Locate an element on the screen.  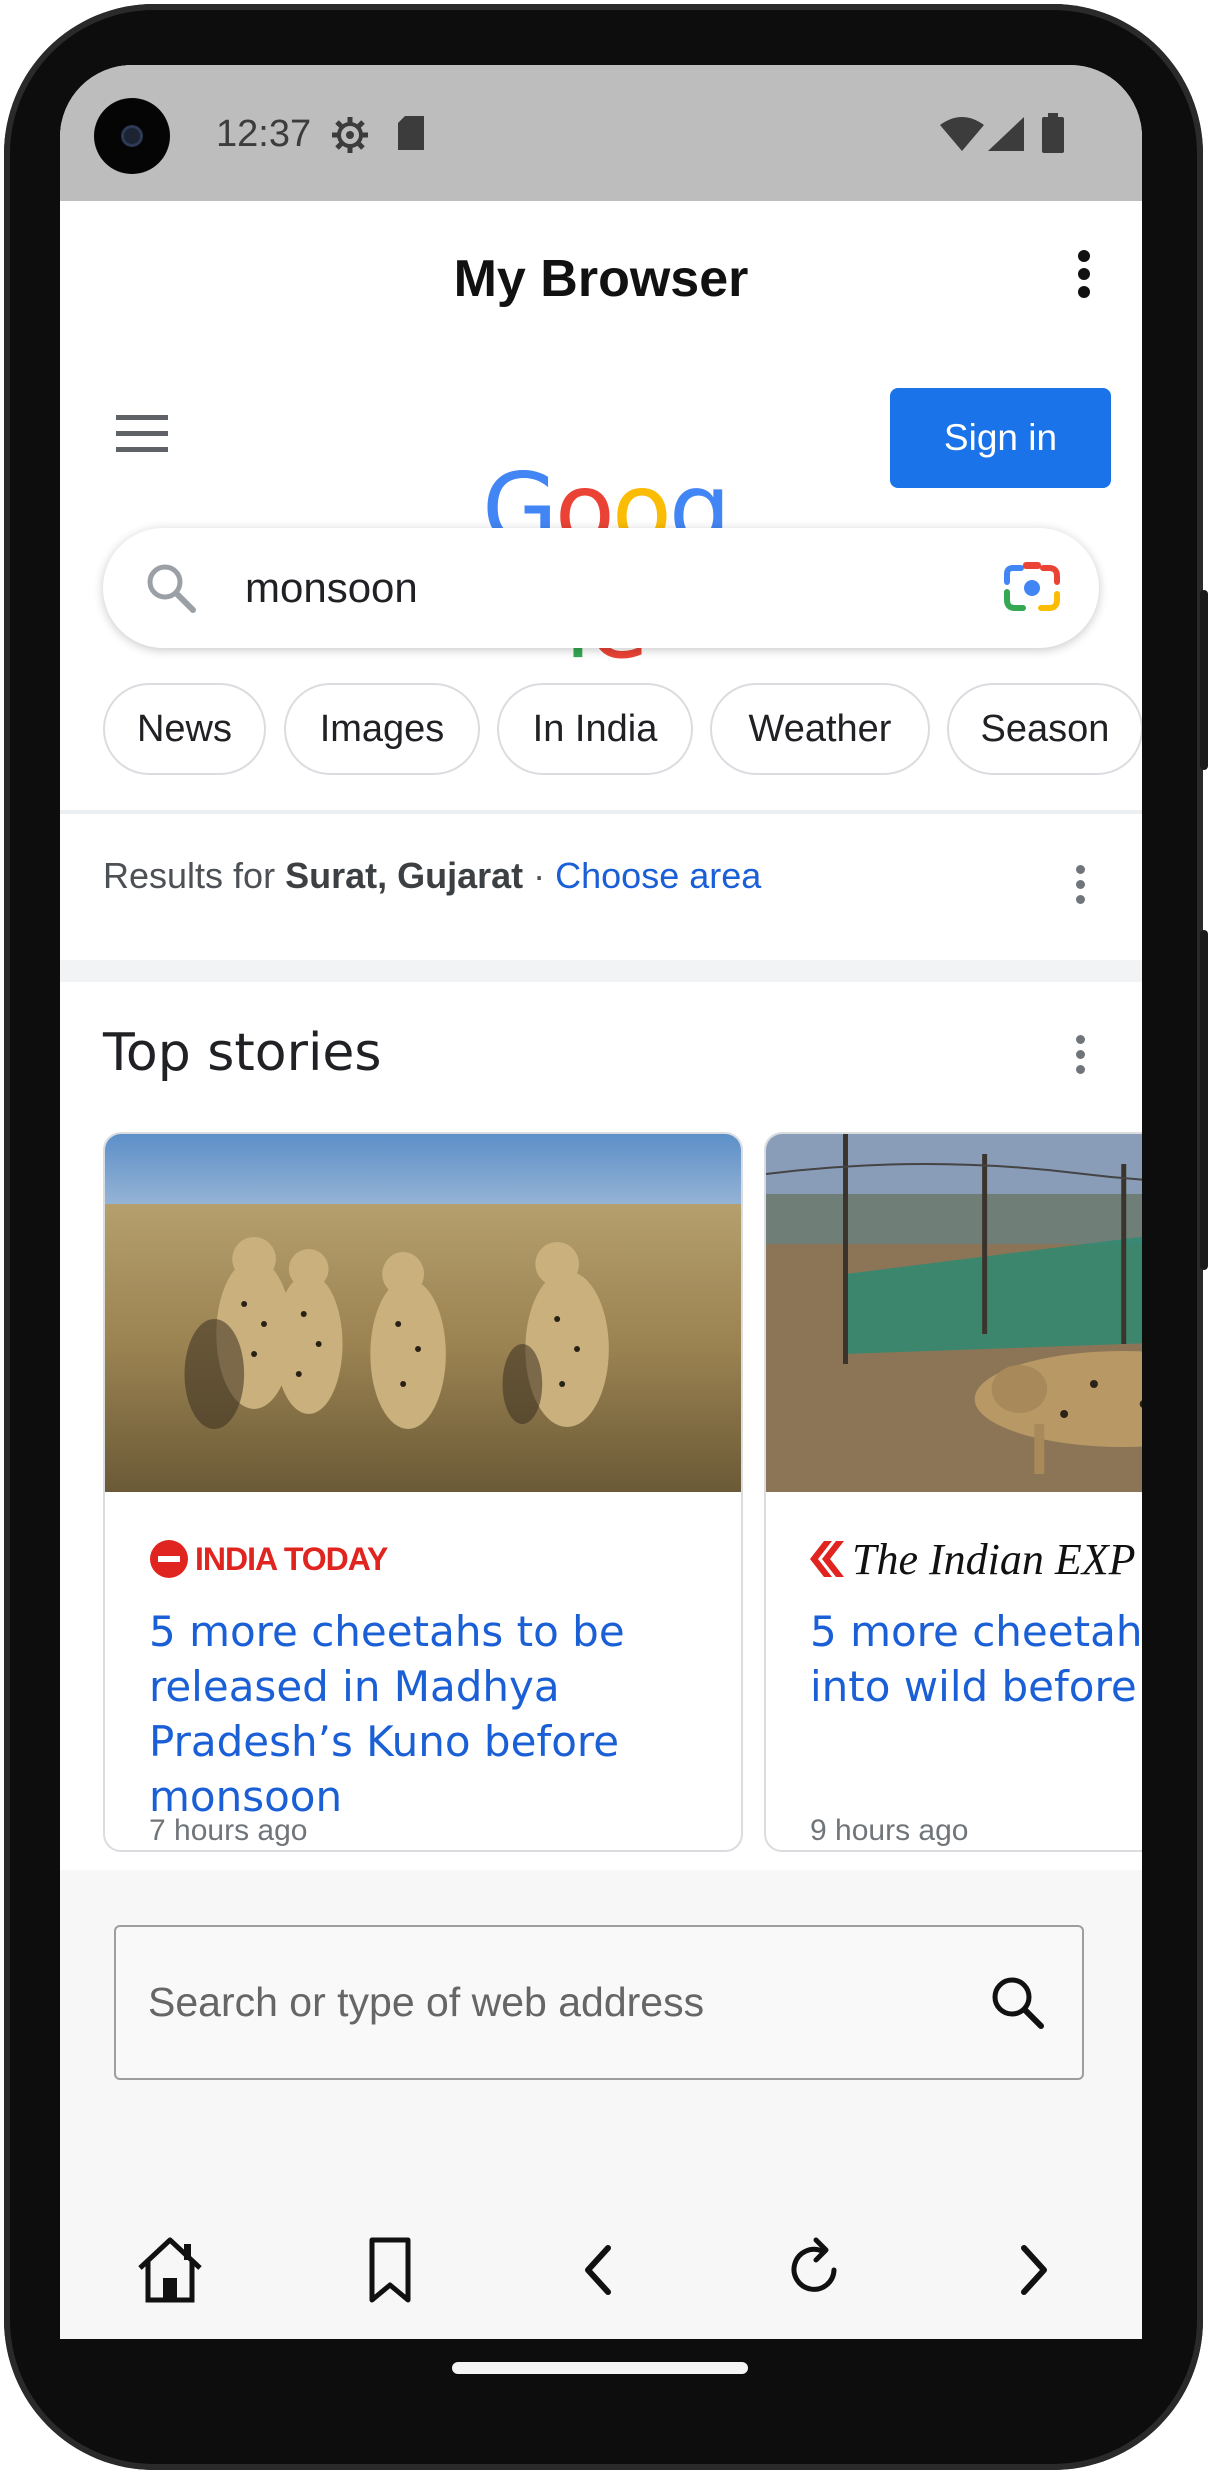
chip-in-india: In India is located at coordinates (595, 729).